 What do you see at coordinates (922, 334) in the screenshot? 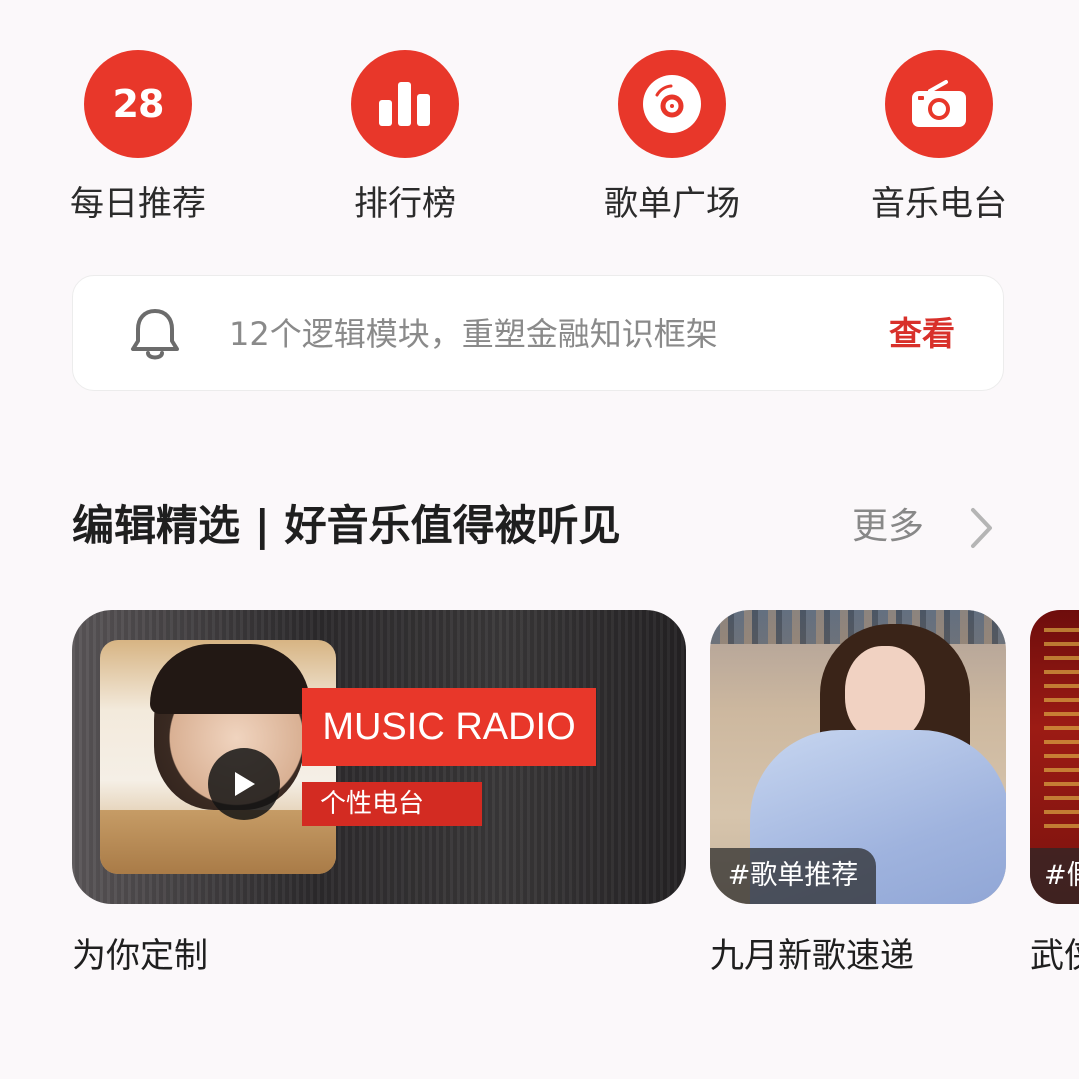
I see `view-button: 查看` at bounding box center [922, 334].